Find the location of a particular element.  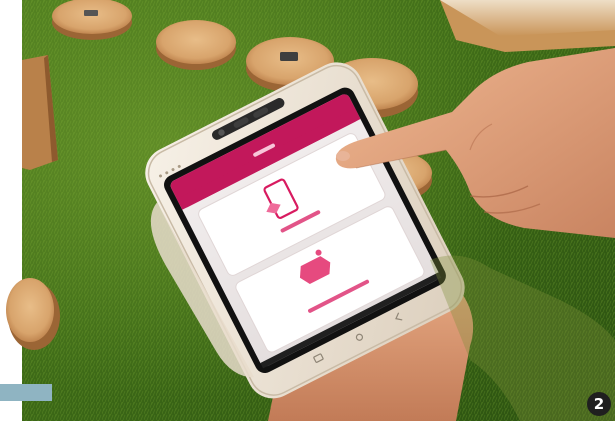

wood-slice-top-center is located at coordinates (196, 45).